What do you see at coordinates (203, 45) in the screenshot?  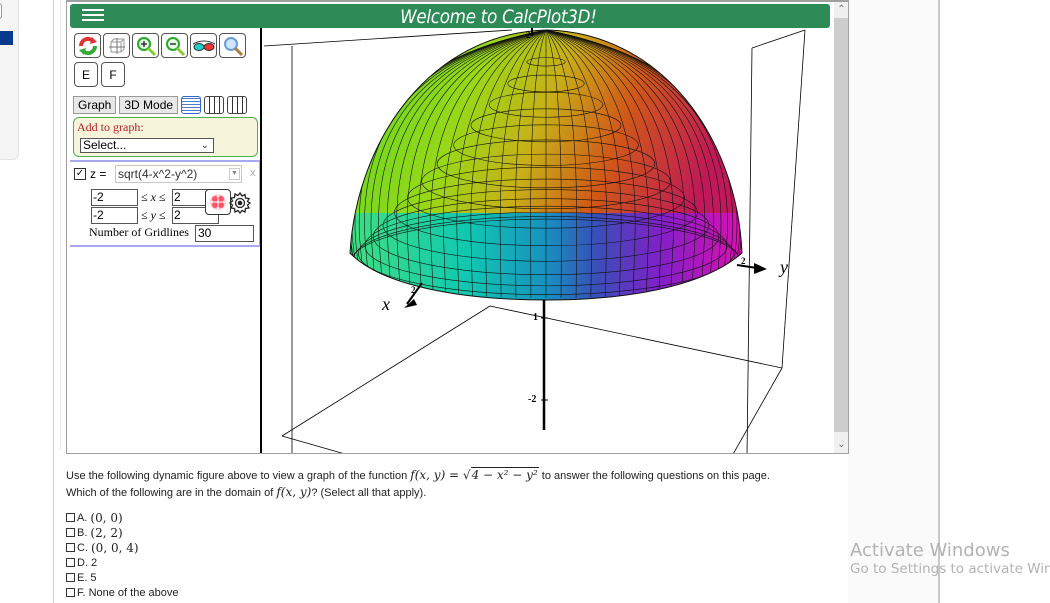 I see `3d-glasses-icon` at bounding box center [203, 45].